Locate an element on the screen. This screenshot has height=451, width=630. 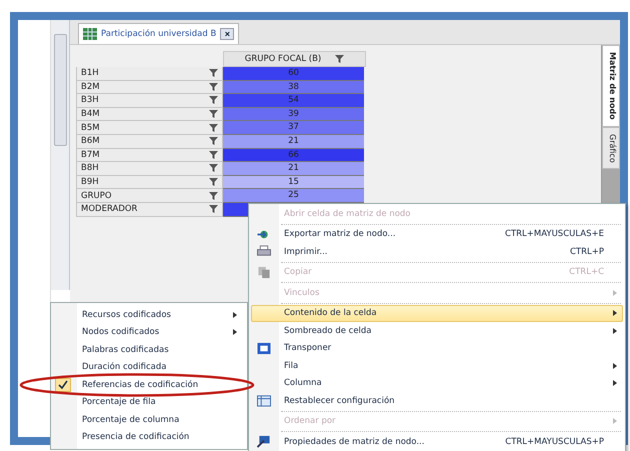
menu-item: Presencia de codificación is located at coordinates (149, 437).